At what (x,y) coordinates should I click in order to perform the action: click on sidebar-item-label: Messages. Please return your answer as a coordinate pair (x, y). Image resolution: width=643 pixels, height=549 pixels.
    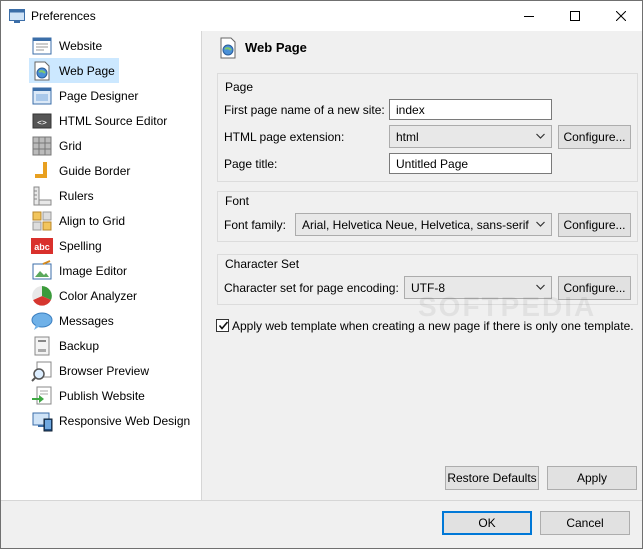
    Looking at the image, I should click on (86, 320).